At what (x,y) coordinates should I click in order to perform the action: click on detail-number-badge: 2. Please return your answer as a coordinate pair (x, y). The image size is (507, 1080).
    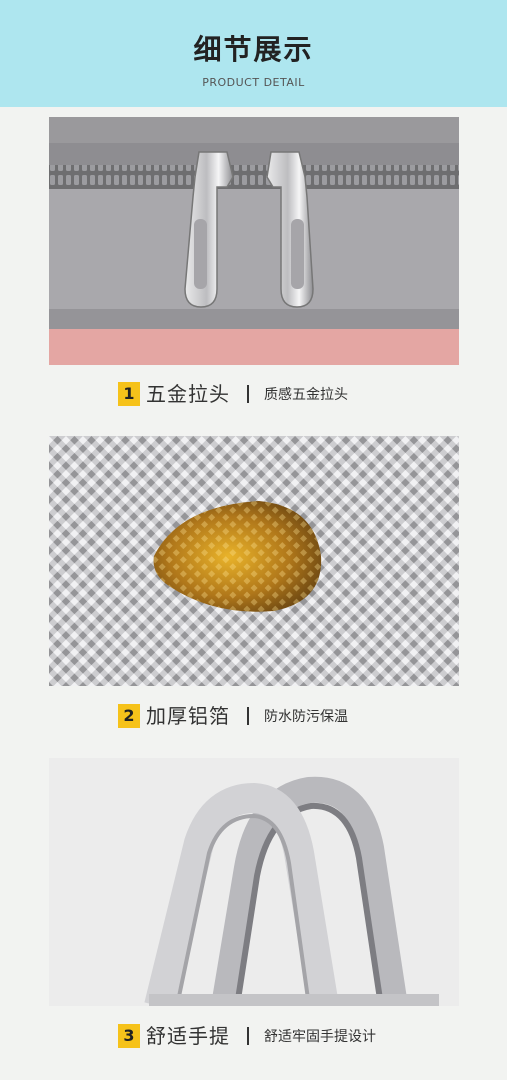
    Looking at the image, I should click on (129, 716).